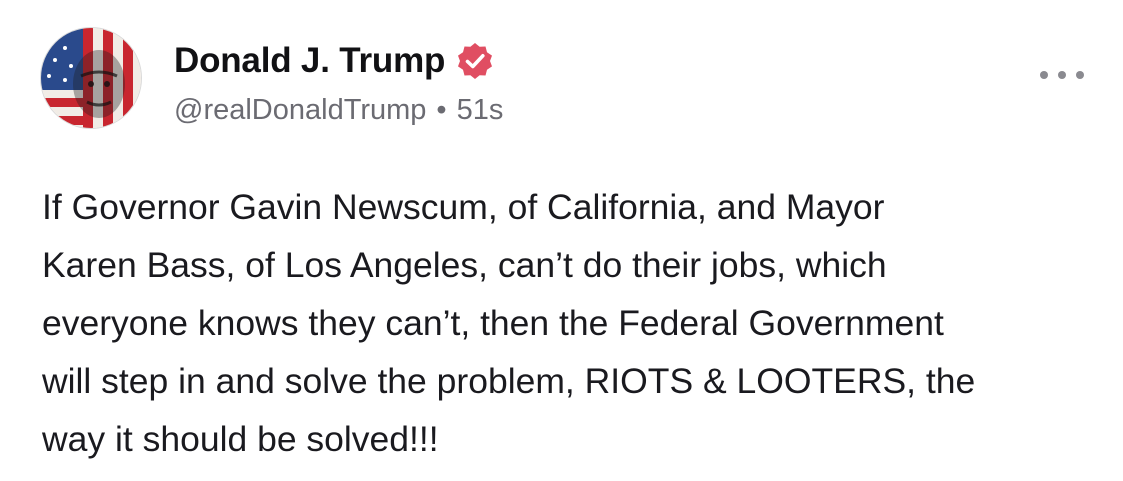  I want to click on author-row: Donald J. Trump, so click(334, 61).